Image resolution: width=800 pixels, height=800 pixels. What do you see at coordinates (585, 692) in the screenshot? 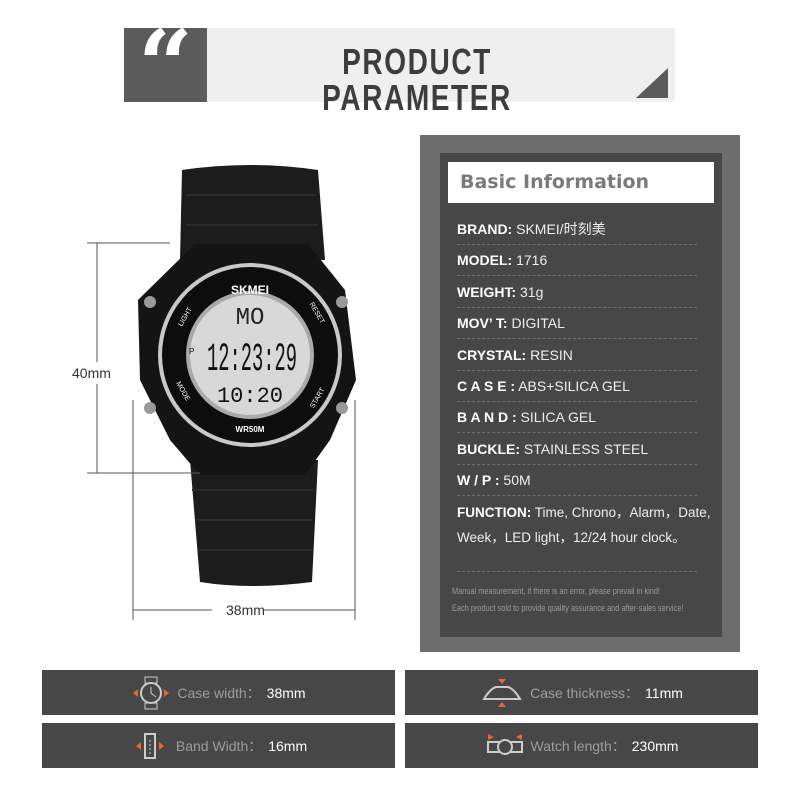
I see `spec-label: Case thickness：` at bounding box center [585, 692].